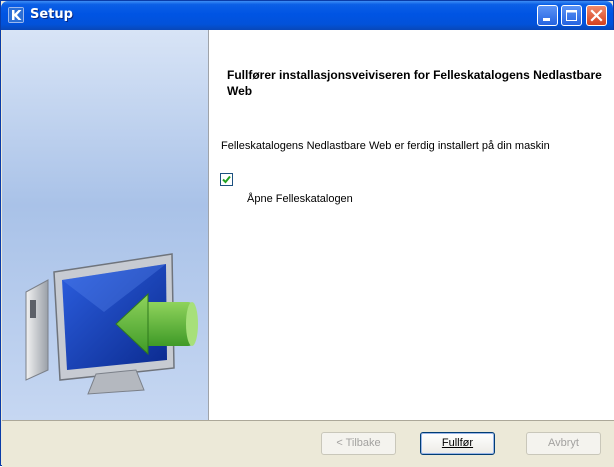  I want to click on finish-button-label: Fullfør, so click(457, 443).